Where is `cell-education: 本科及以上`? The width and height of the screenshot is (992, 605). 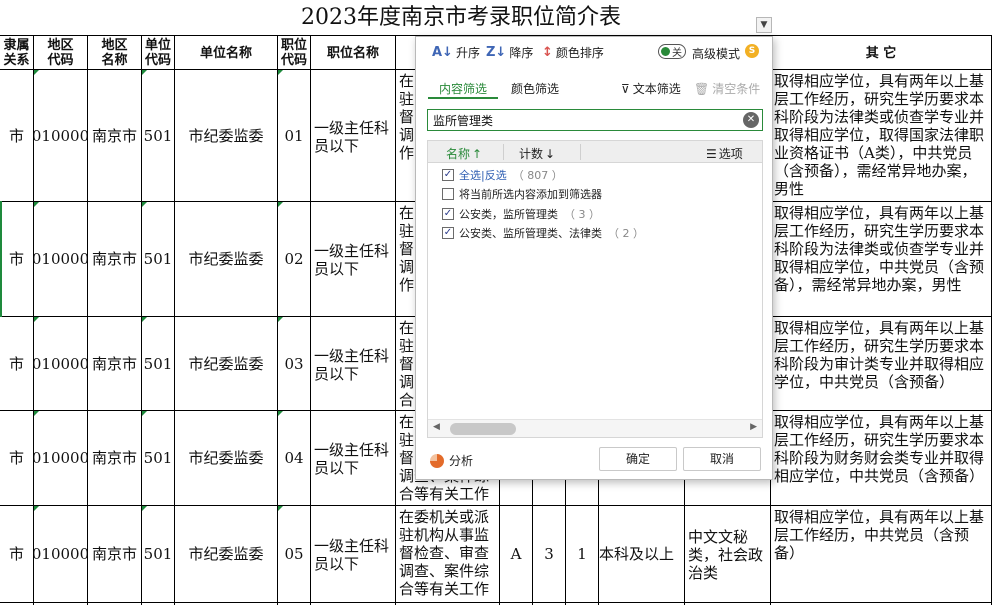
cell-education: 本科及以上 is located at coordinates (641, 554).